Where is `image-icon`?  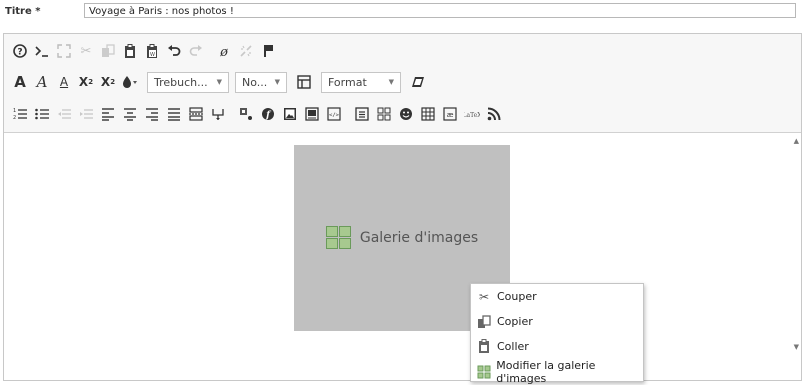 image-icon is located at coordinates (290, 114).